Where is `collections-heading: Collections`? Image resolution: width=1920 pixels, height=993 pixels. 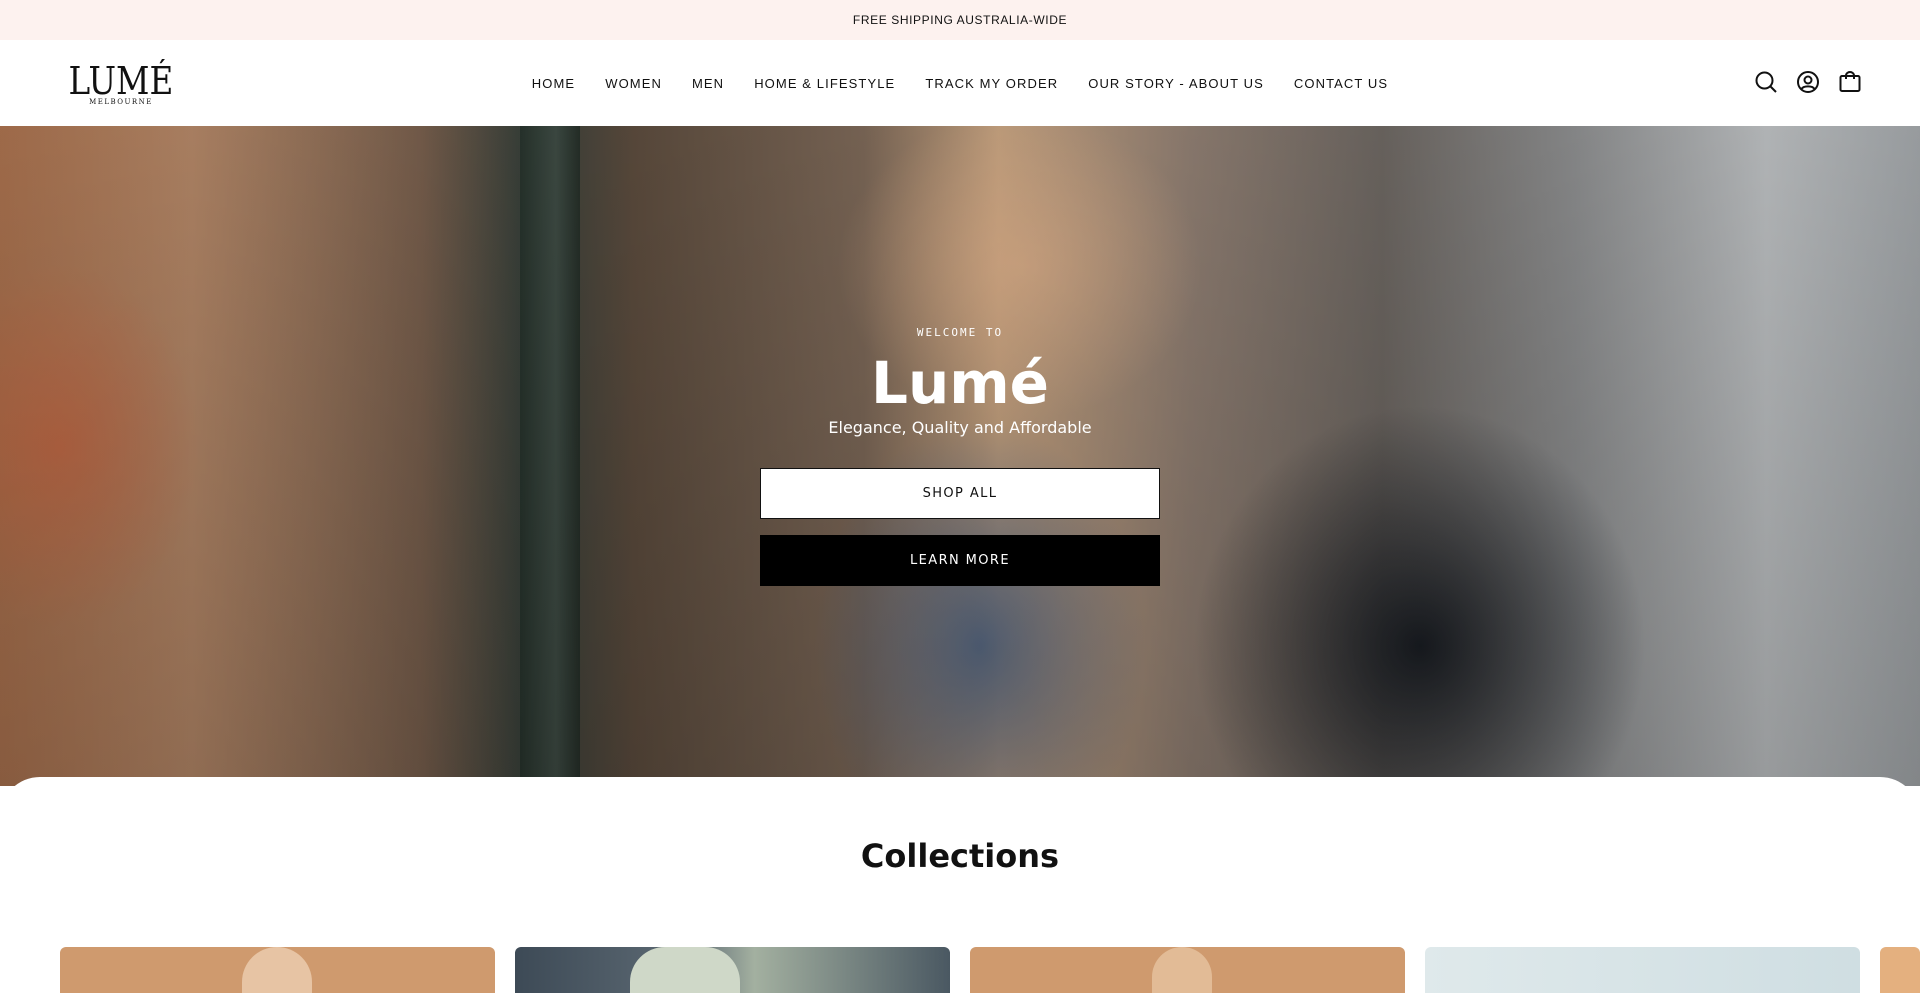 collections-heading: Collections is located at coordinates (960, 856).